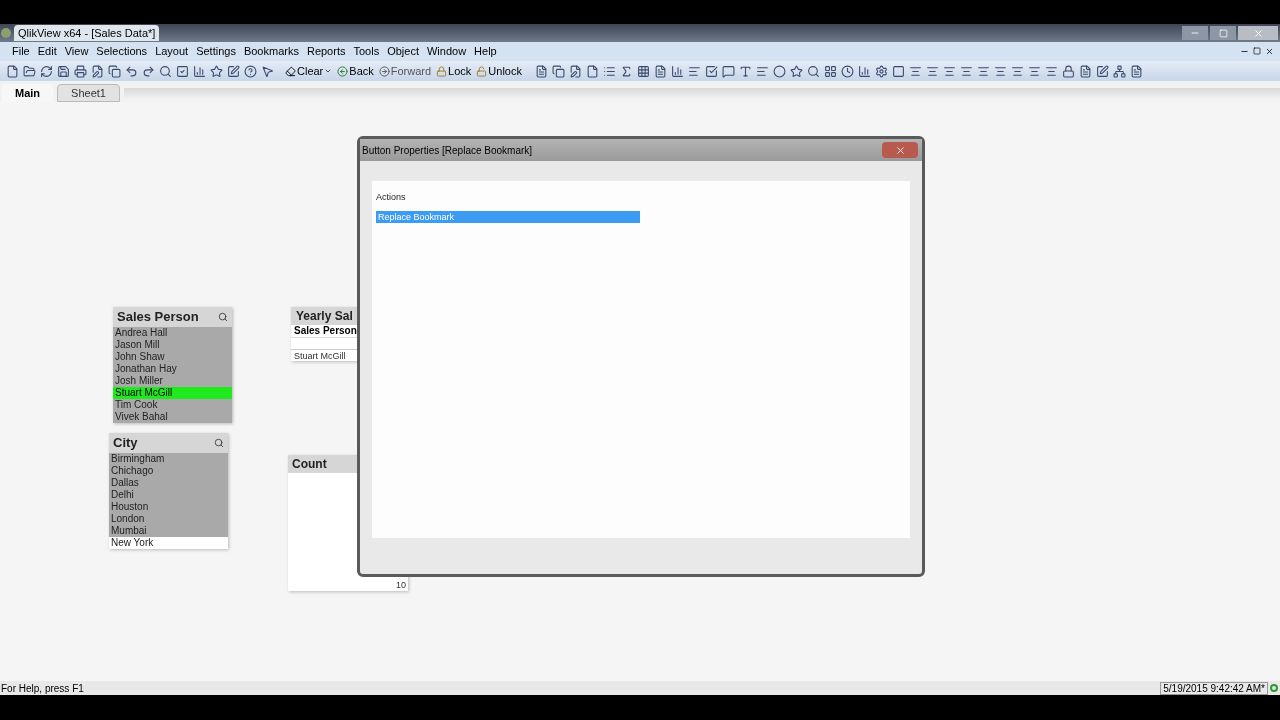 Image resolution: width=1280 pixels, height=720 pixels. I want to click on back-button: Back, so click(355, 71).